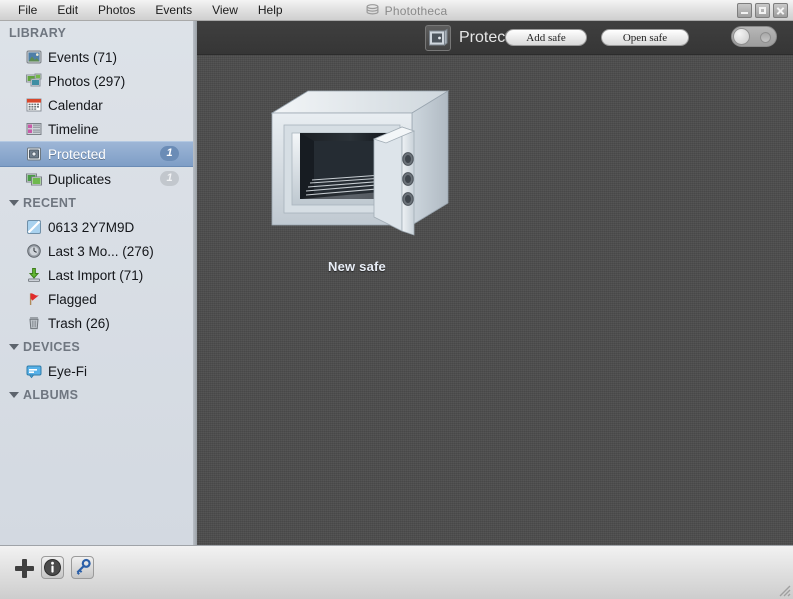 The height and width of the screenshot is (599, 793). I want to click on sidebar-item-calendar: Calendar, so click(96, 105).